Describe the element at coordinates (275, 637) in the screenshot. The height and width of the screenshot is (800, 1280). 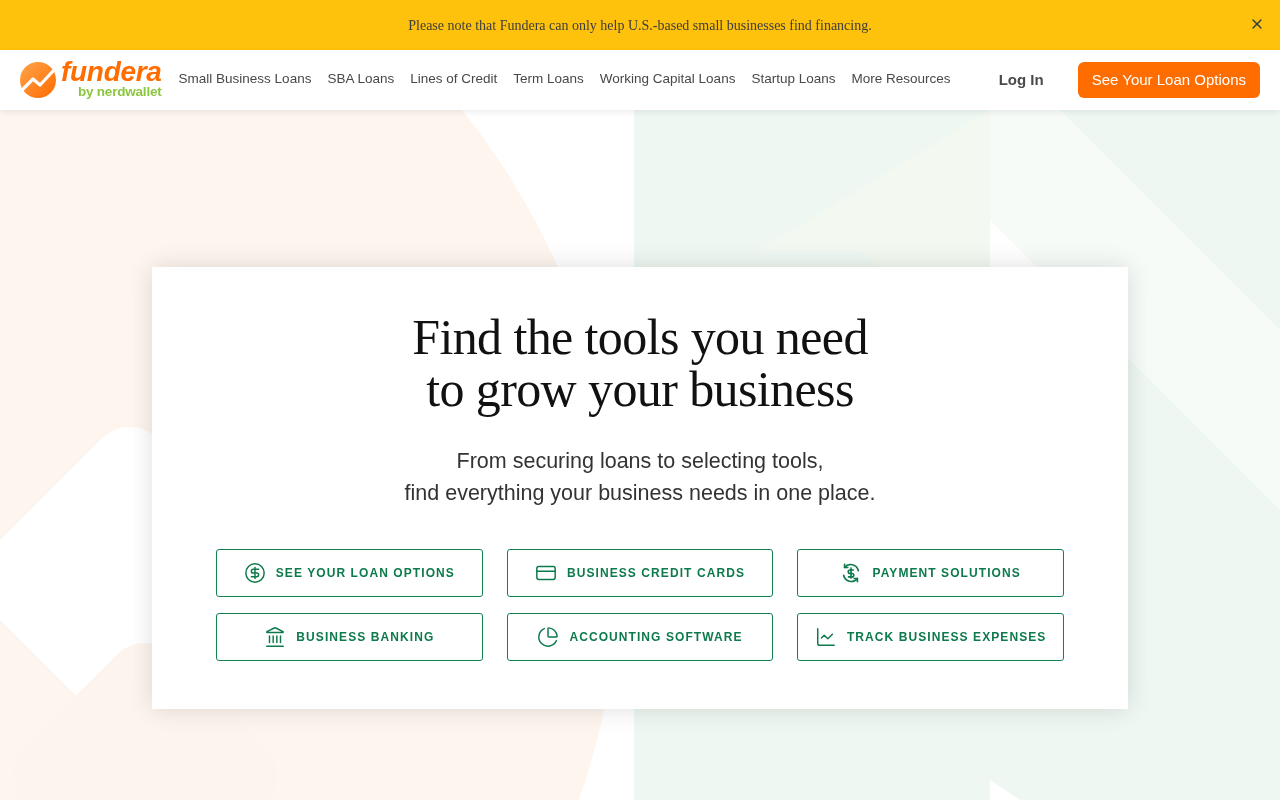
I see `bank-icon` at that location.